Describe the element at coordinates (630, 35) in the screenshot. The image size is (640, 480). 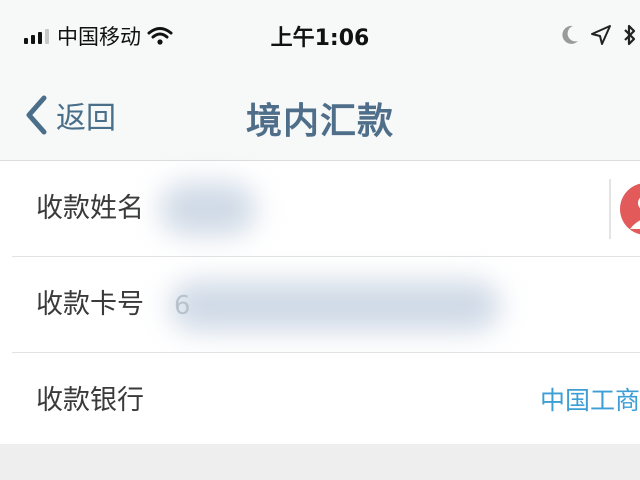
I see `bluetooth-icon` at that location.